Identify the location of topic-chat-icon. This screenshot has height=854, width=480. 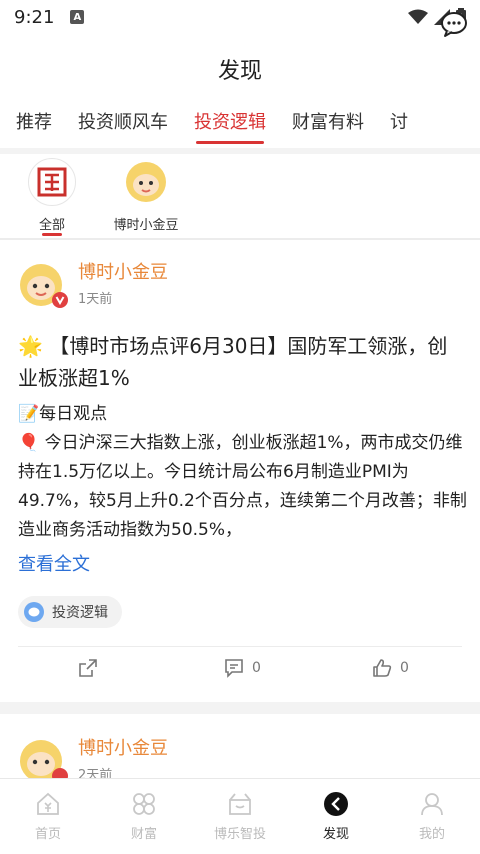
(34, 612).